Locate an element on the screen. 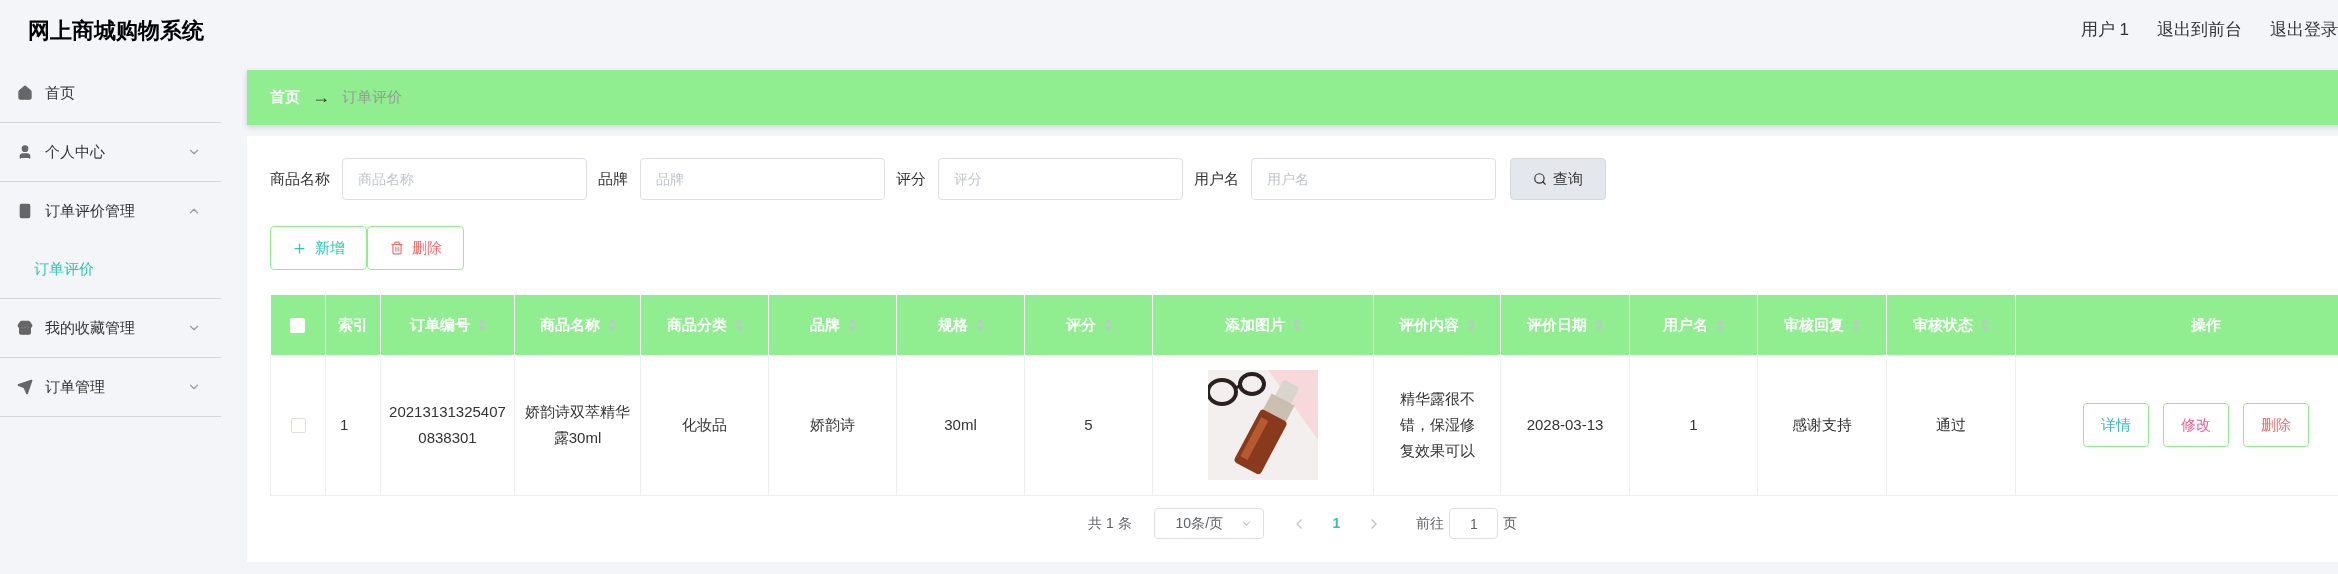  column-header: 索引 is located at coordinates (353, 324).